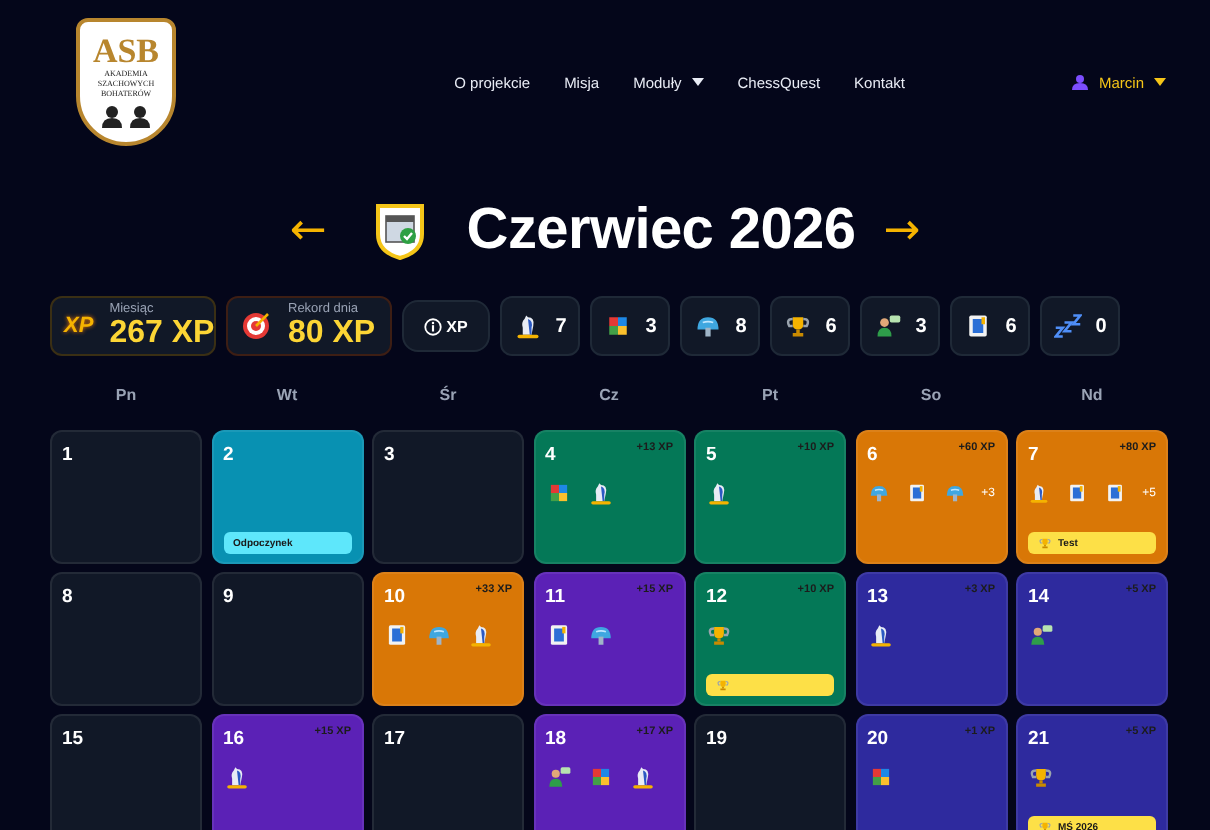  What do you see at coordinates (389, 455) in the screenshot?
I see `day-number: 3` at bounding box center [389, 455].